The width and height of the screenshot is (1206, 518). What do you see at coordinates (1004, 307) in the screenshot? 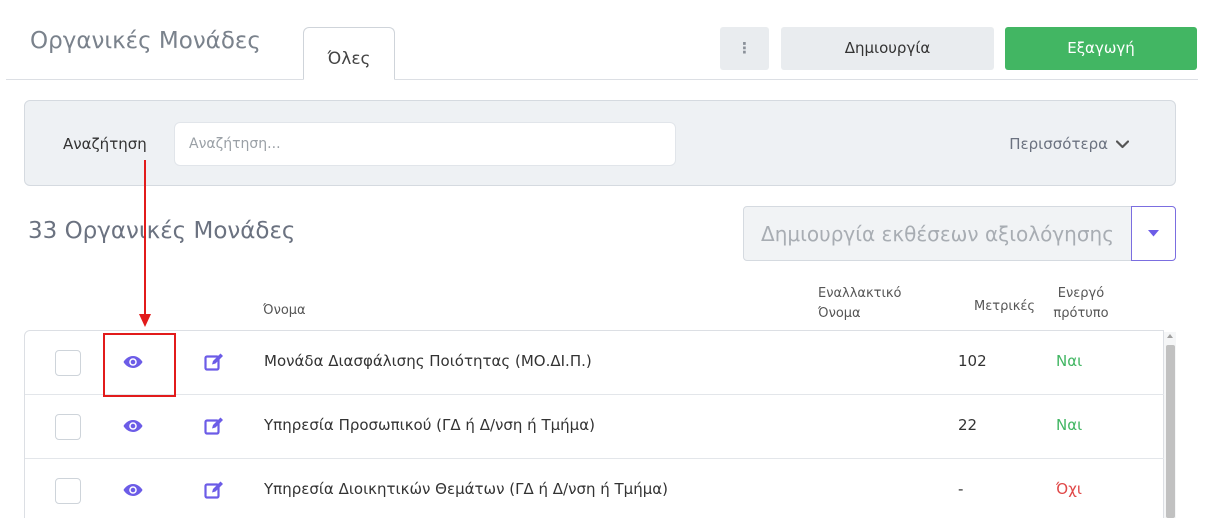
I see `column-header-metrics: Μετρικές` at bounding box center [1004, 307].